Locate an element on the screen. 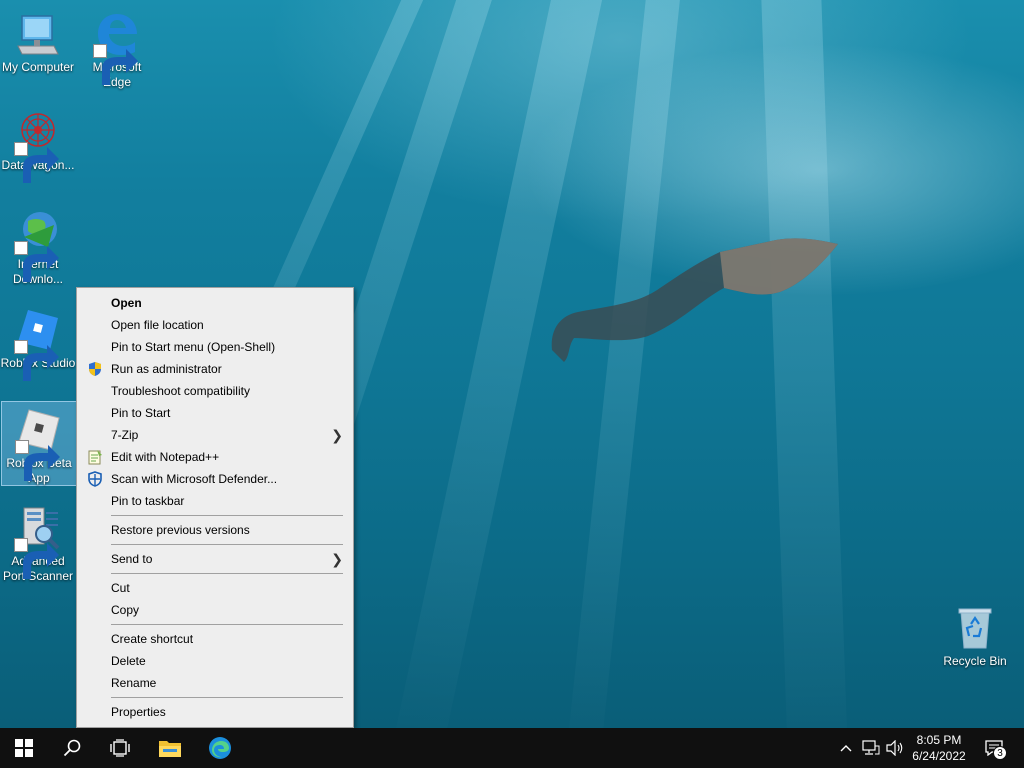 The image size is (1024, 768). task-view-button is located at coordinates (120, 748).